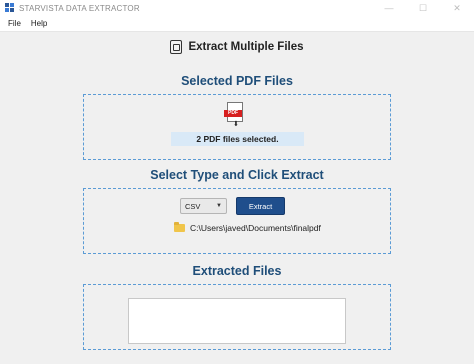 The height and width of the screenshot is (364, 474). I want to click on page-header: Extract Multiple Files, so click(237, 47).